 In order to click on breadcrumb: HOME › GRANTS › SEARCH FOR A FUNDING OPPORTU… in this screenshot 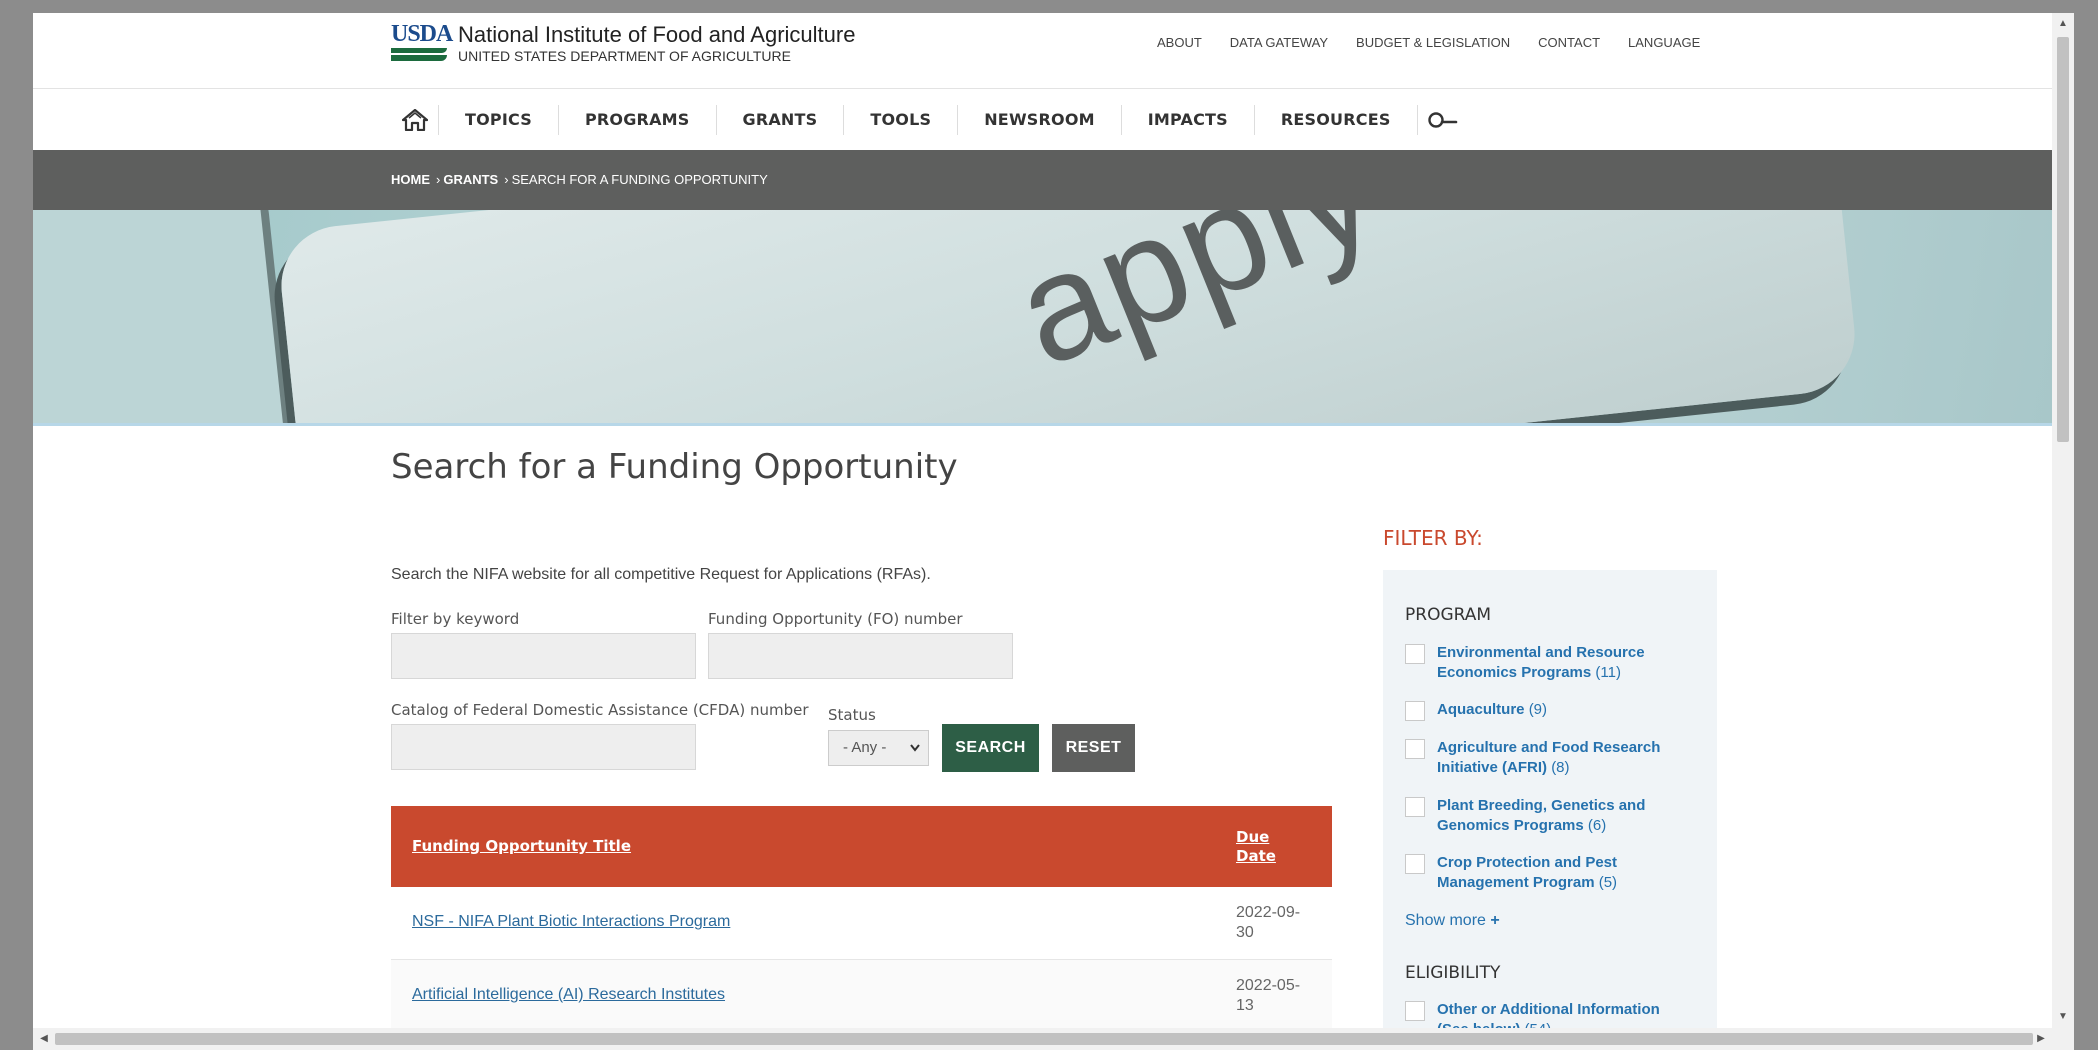, I will do `click(579, 179)`.